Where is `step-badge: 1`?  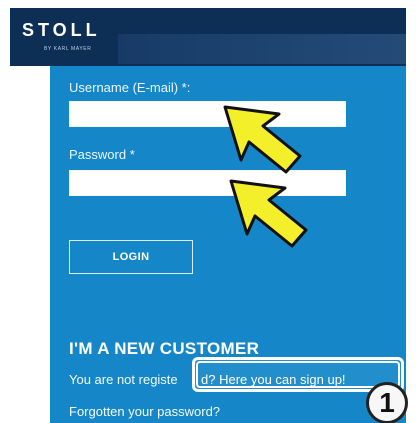 step-badge: 1 is located at coordinates (387, 402).